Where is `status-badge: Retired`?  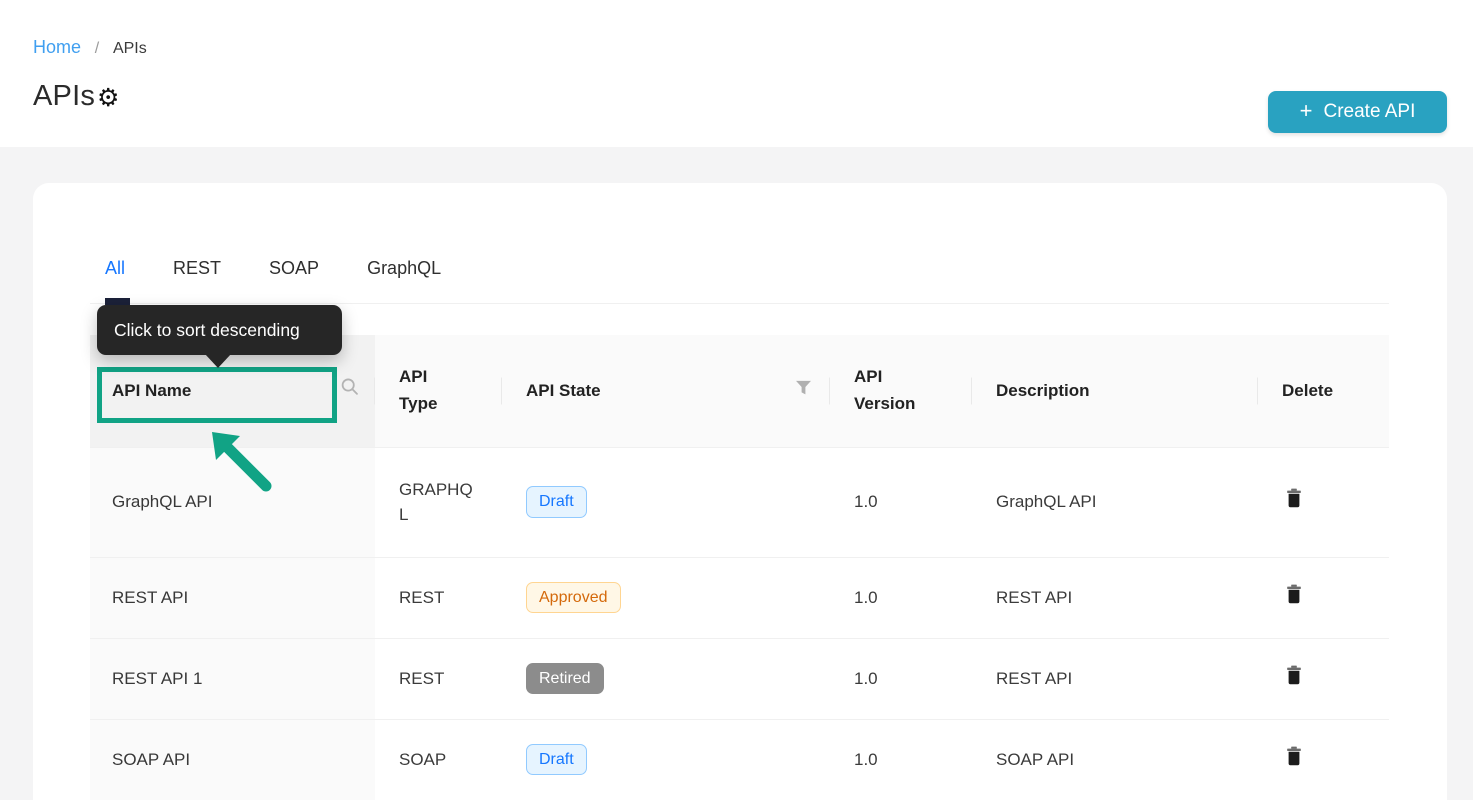
status-badge: Retired is located at coordinates (565, 678).